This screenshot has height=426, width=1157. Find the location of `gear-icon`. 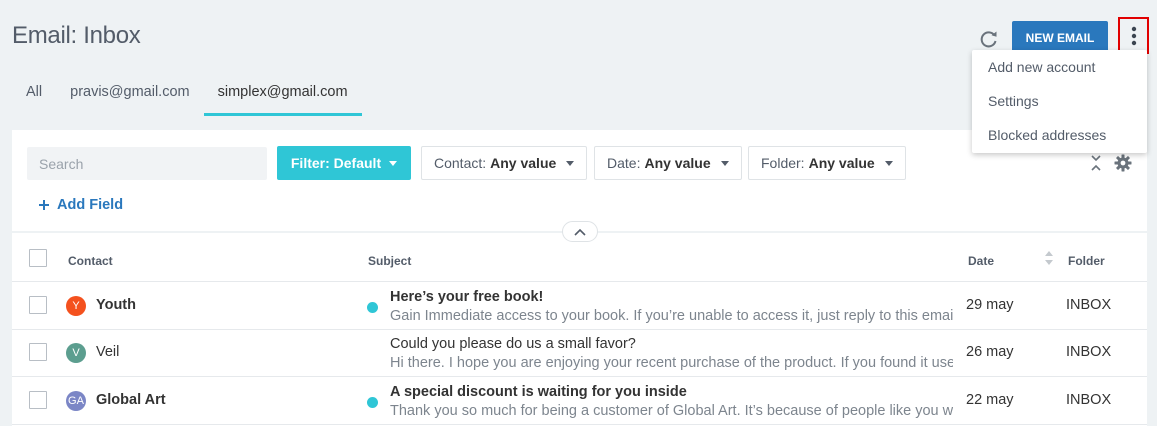

gear-icon is located at coordinates (1123, 163).